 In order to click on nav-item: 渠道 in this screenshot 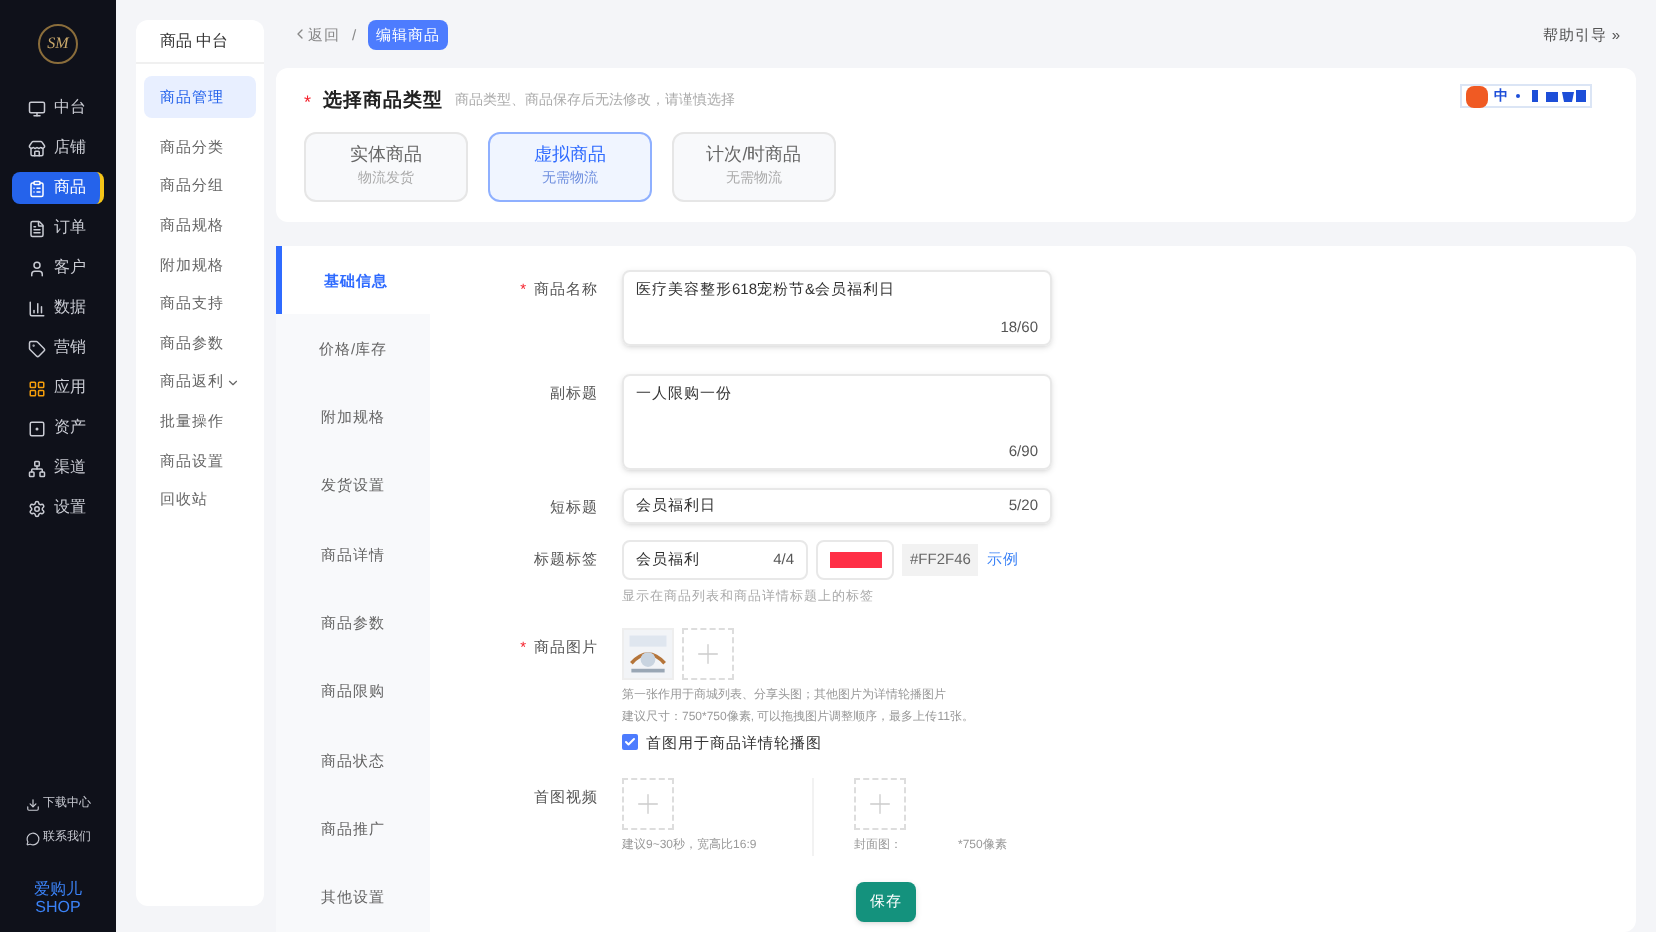, I will do `click(58, 468)`.